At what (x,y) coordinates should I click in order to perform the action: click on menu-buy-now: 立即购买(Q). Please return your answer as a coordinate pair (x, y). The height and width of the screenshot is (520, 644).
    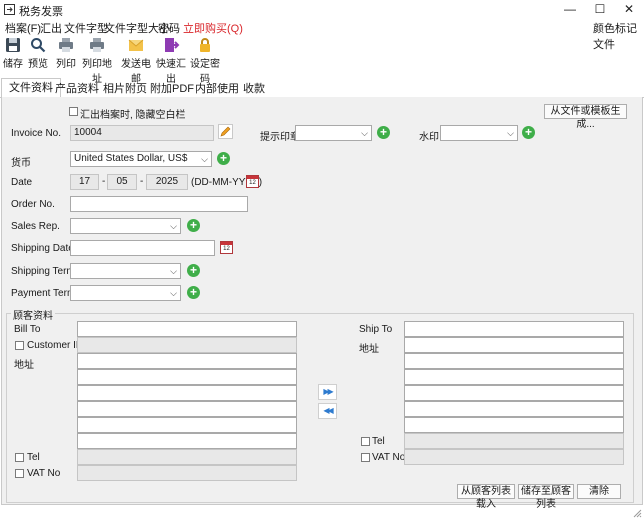
    Looking at the image, I should click on (213, 28).